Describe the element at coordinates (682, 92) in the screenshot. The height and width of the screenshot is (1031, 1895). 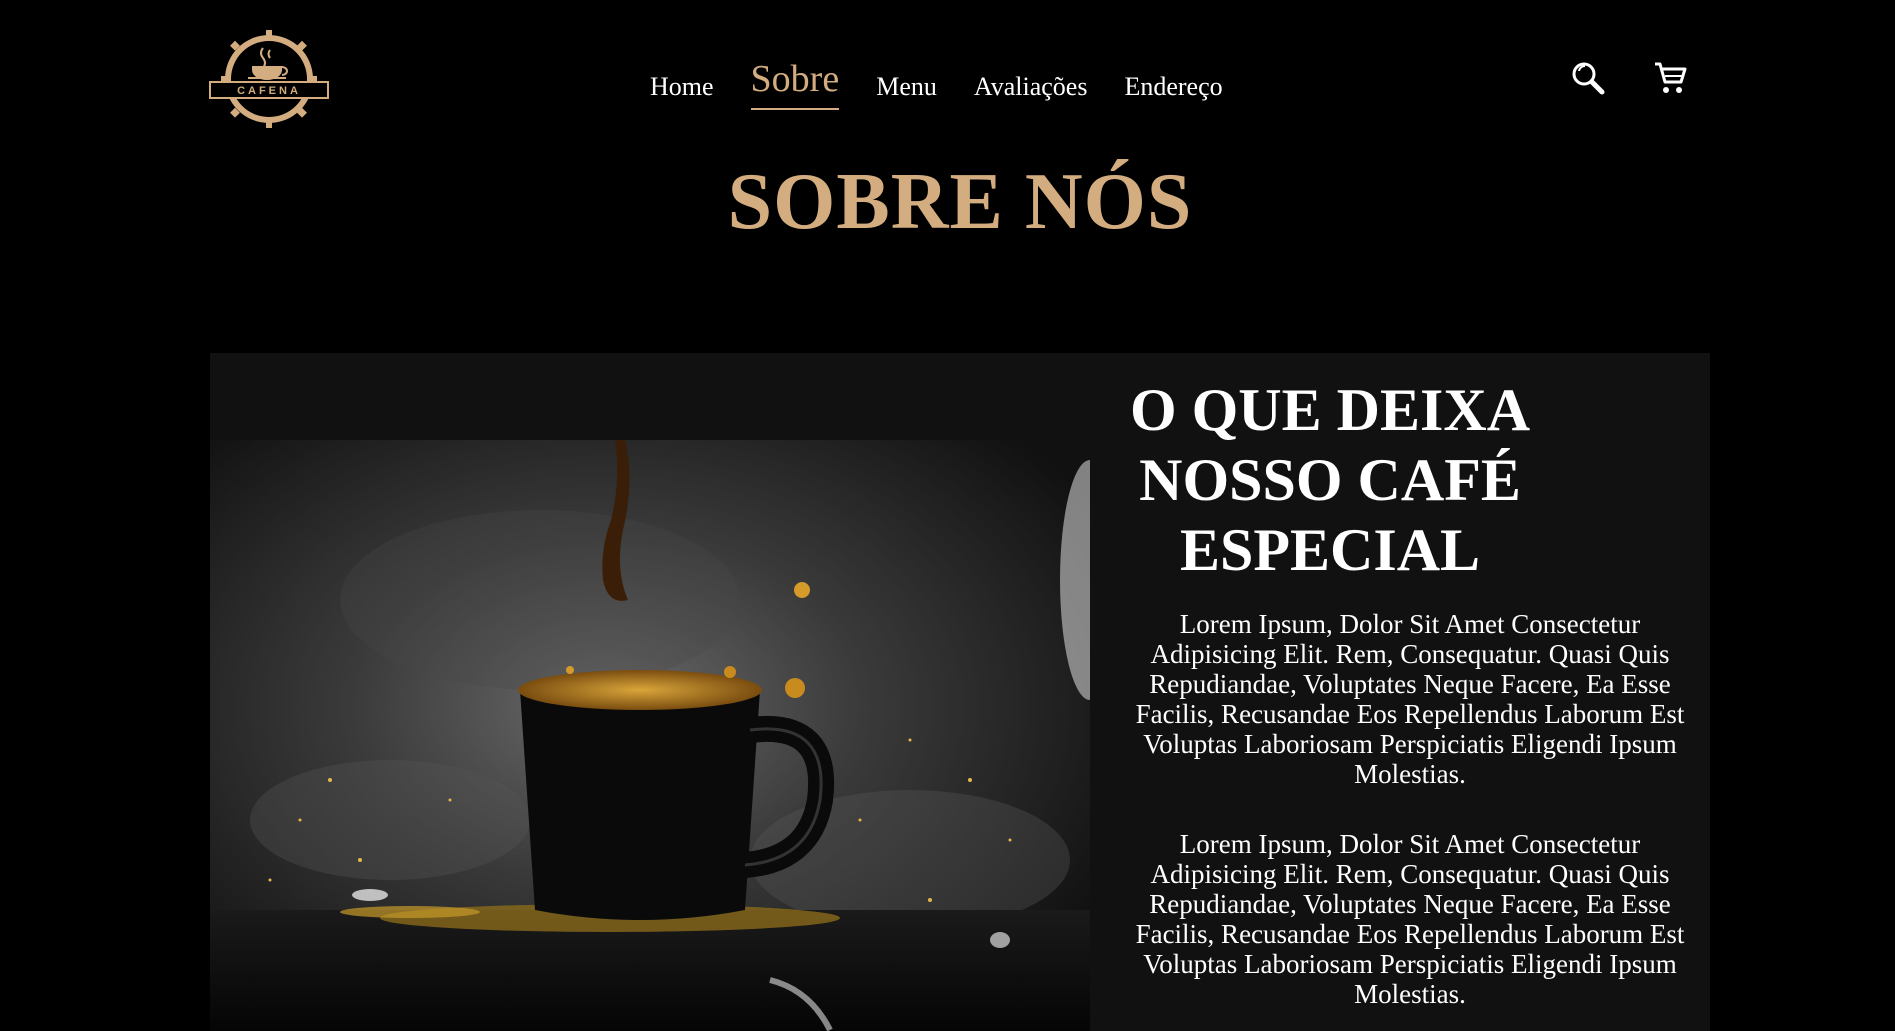
I see `nav-home: Home` at that location.